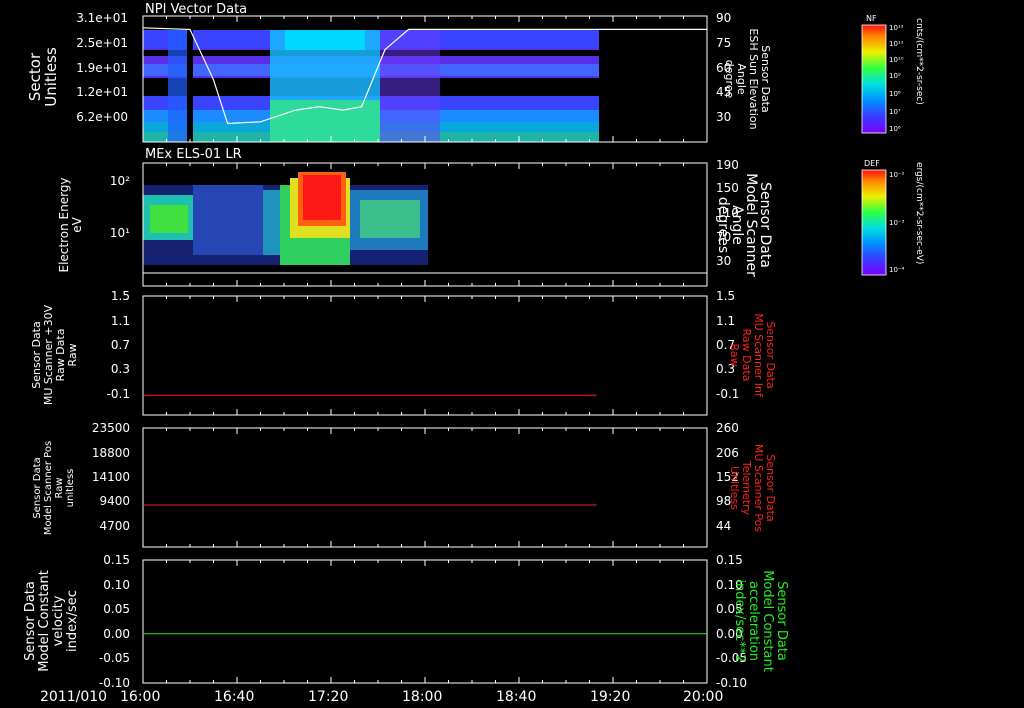 The image size is (1024, 708). I want to click on els-heatmap, so click(285, 227).